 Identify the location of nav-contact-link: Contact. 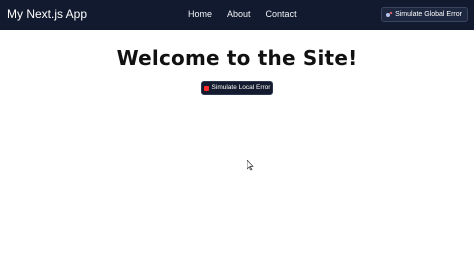
(281, 14).